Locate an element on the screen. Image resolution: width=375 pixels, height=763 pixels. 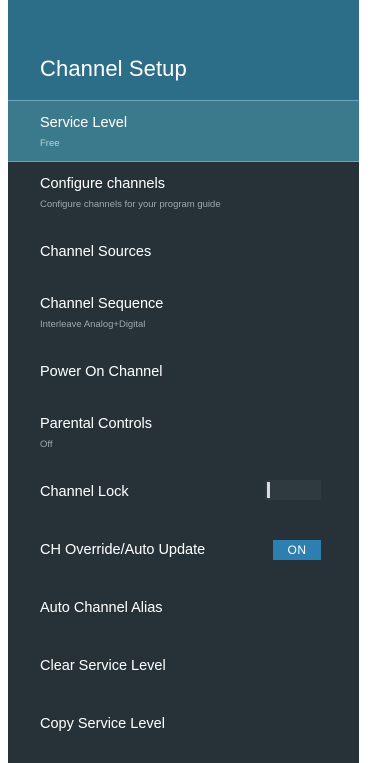
menu-item-parental-controls: Parental Controls Off is located at coordinates (183, 433).